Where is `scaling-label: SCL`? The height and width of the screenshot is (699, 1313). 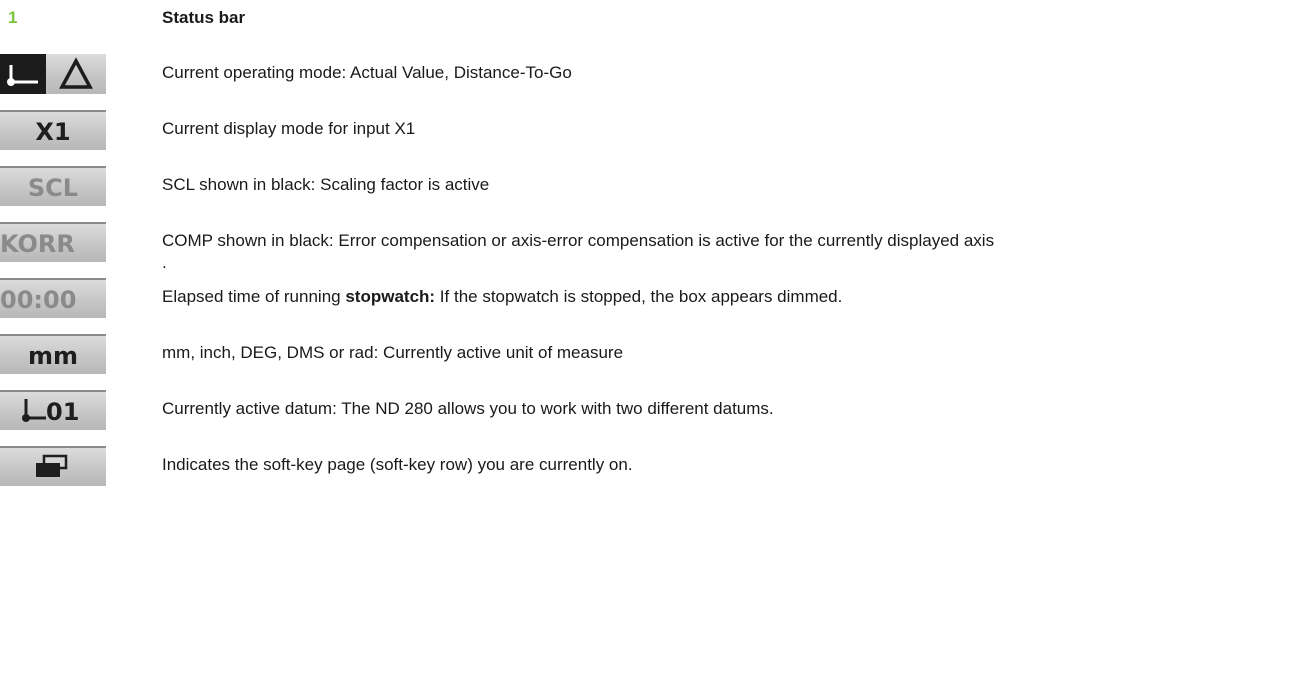
scaling-label: SCL is located at coordinates (53, 188).